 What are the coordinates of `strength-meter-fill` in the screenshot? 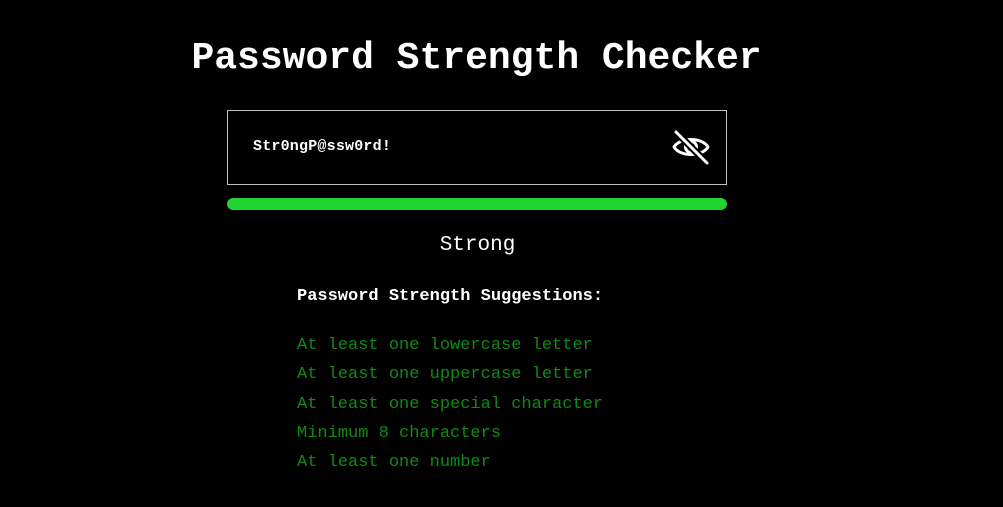 It's located at (477, 204).